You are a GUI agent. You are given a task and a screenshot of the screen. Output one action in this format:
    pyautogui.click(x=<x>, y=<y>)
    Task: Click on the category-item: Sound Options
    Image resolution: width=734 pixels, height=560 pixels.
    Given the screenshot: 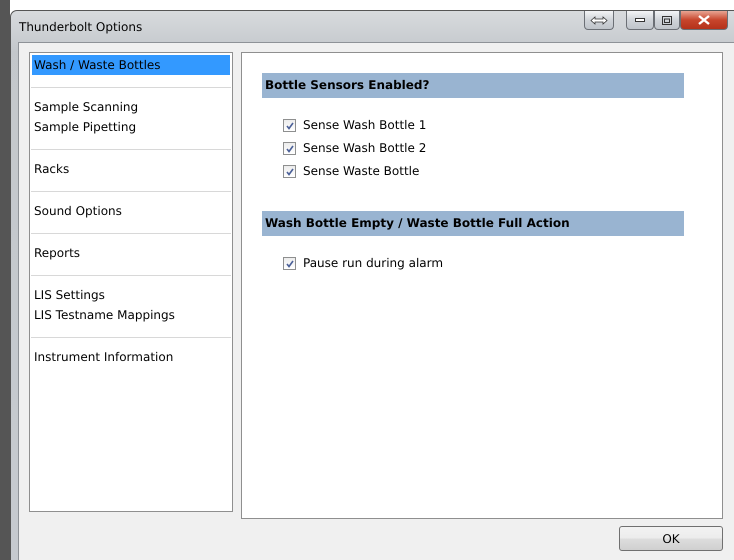 What is the action you would take?
    pyautogui.click(x=131, y=211)
    